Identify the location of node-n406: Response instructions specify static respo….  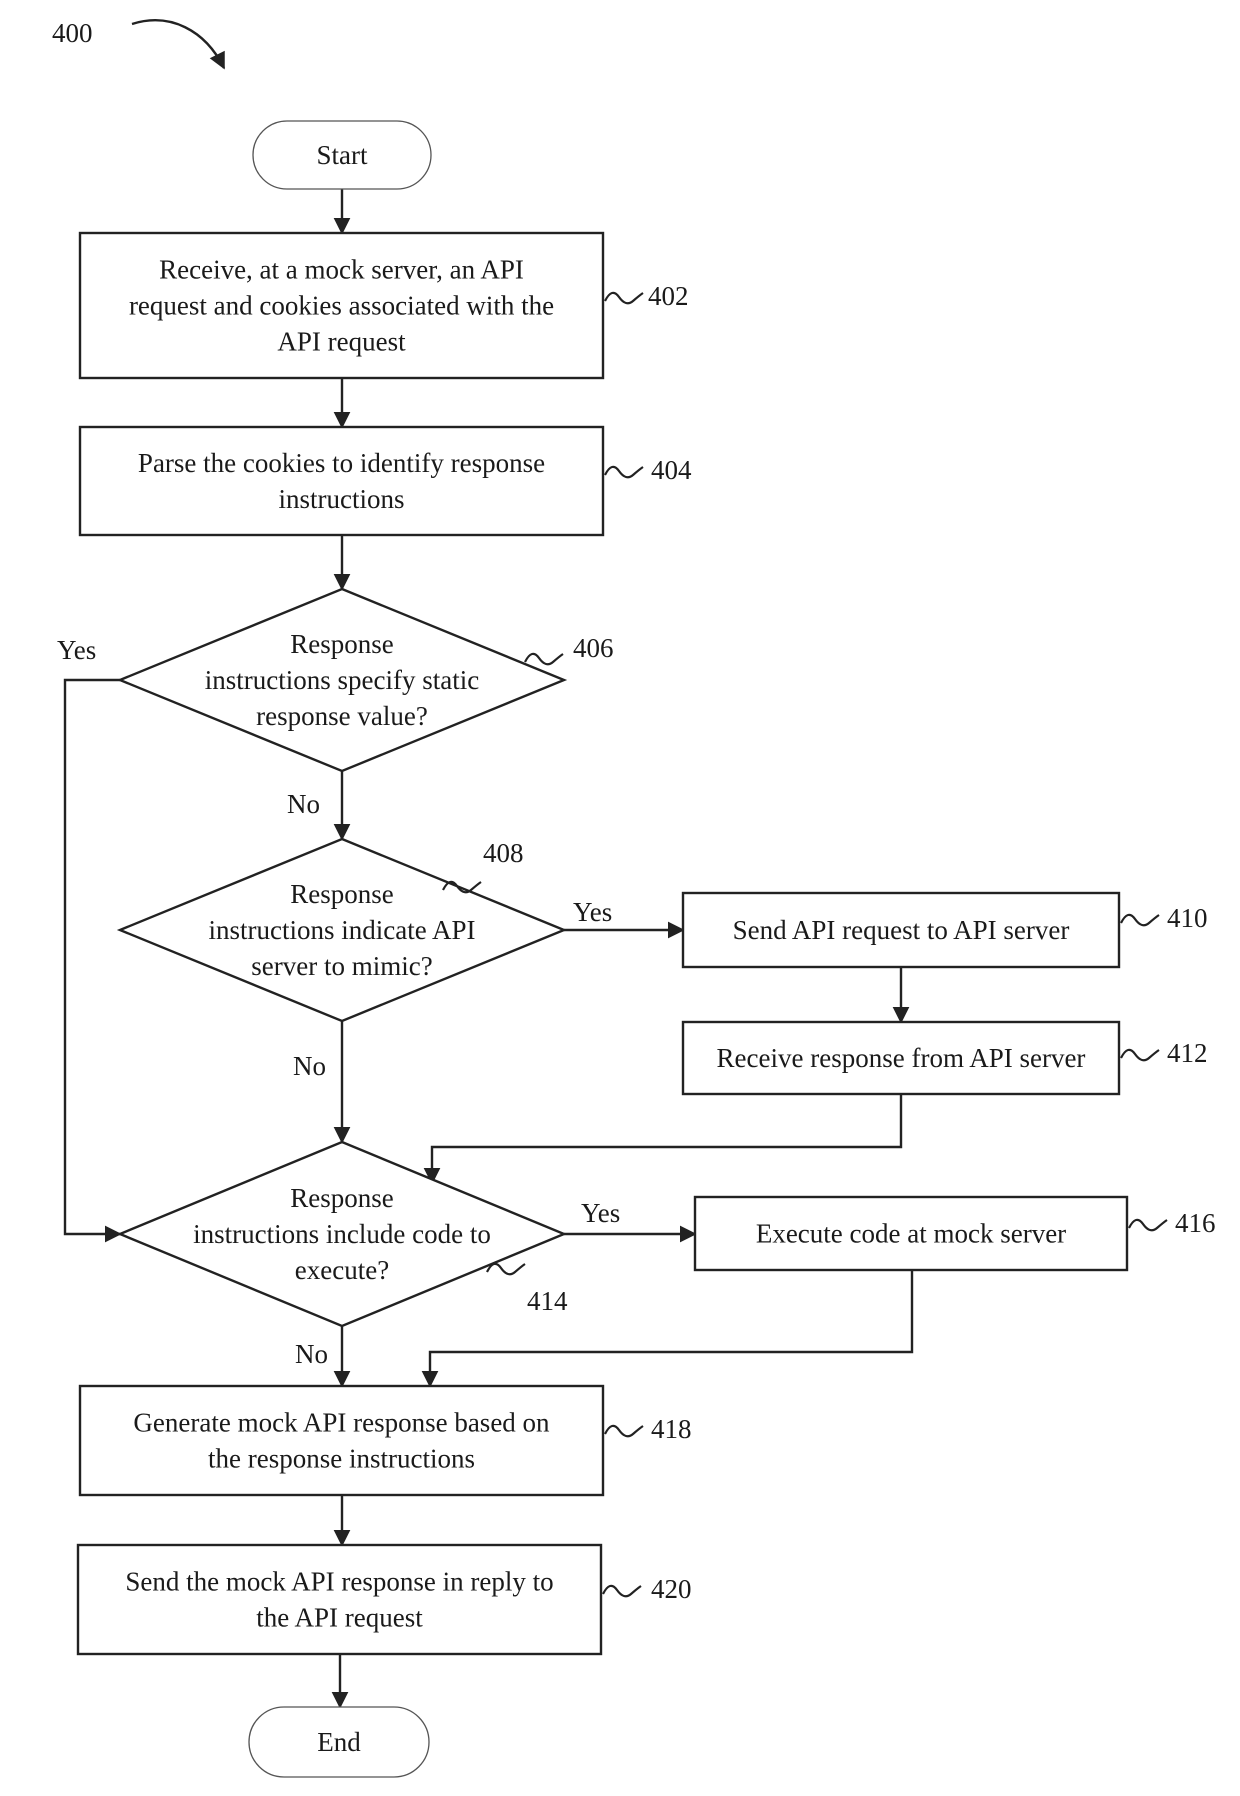
(342, 680).